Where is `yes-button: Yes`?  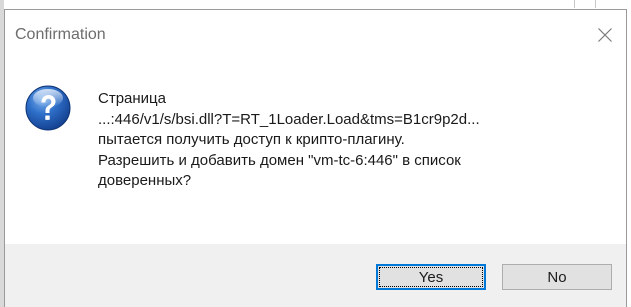
yes-button: Yes is located at coordinates (431, 277).